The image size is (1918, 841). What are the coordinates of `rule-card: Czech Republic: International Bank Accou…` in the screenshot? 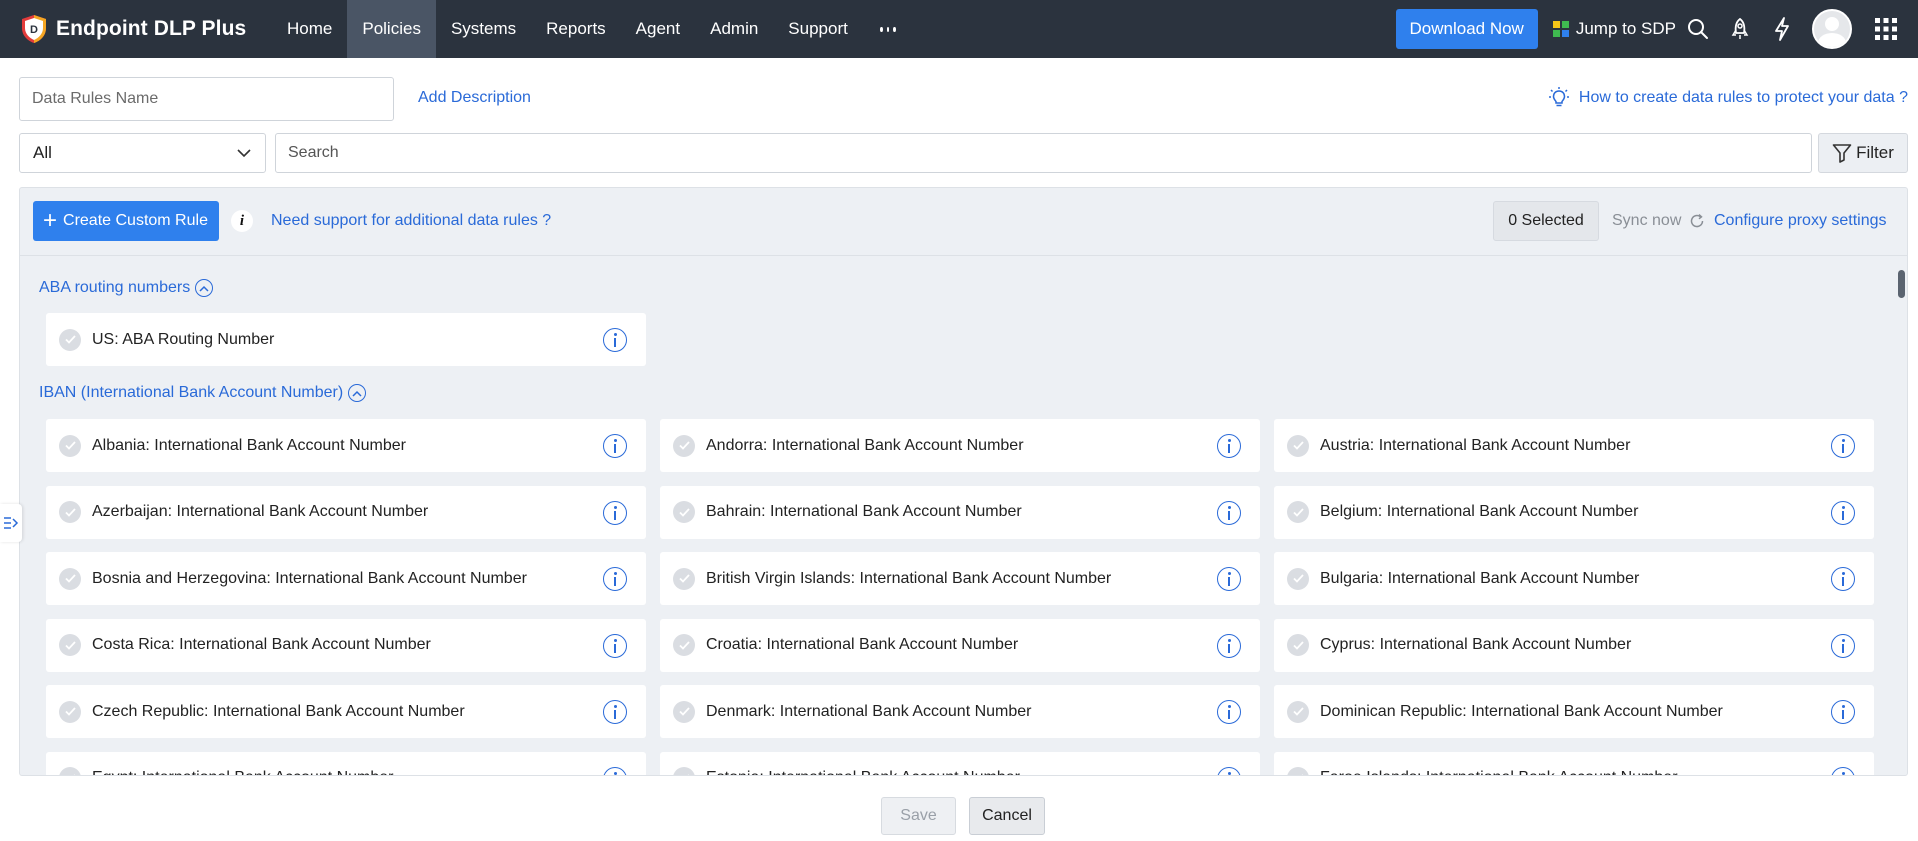 It's located at (346, 711).